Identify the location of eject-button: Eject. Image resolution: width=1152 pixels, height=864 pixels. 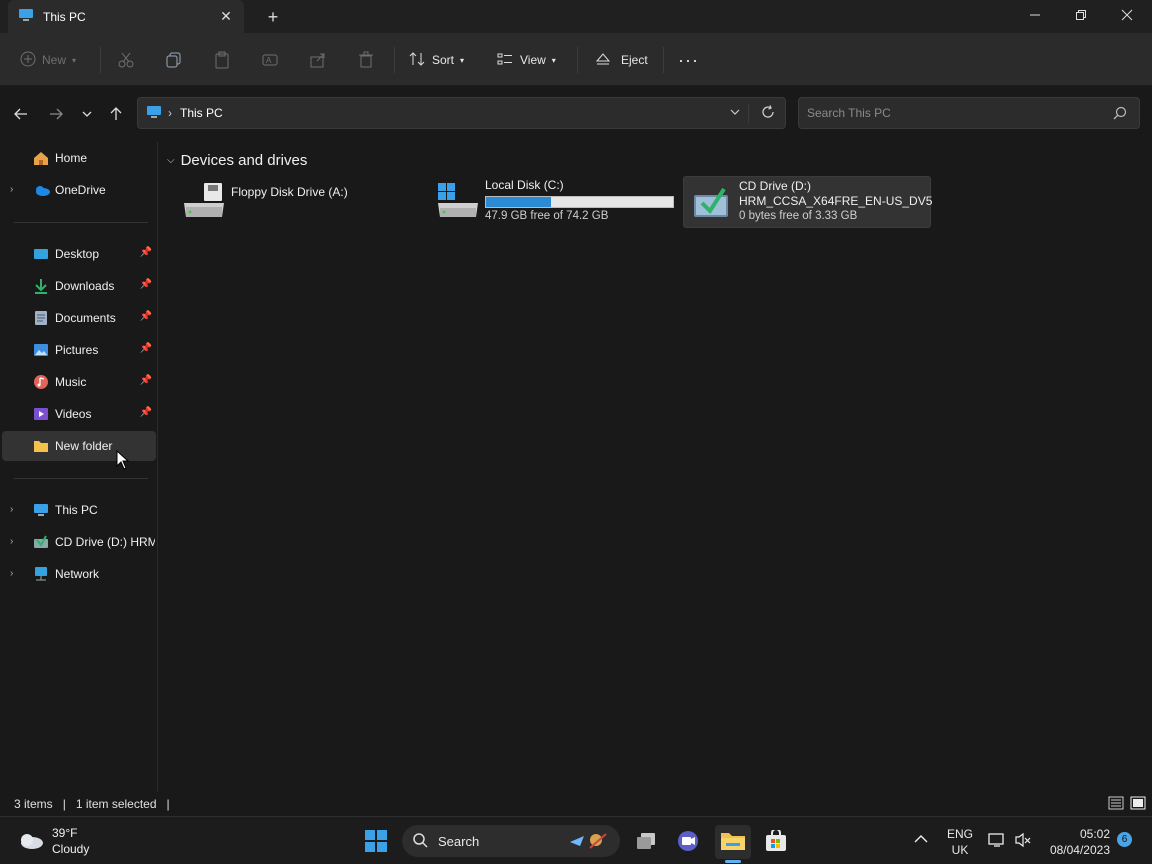
(621, 60).